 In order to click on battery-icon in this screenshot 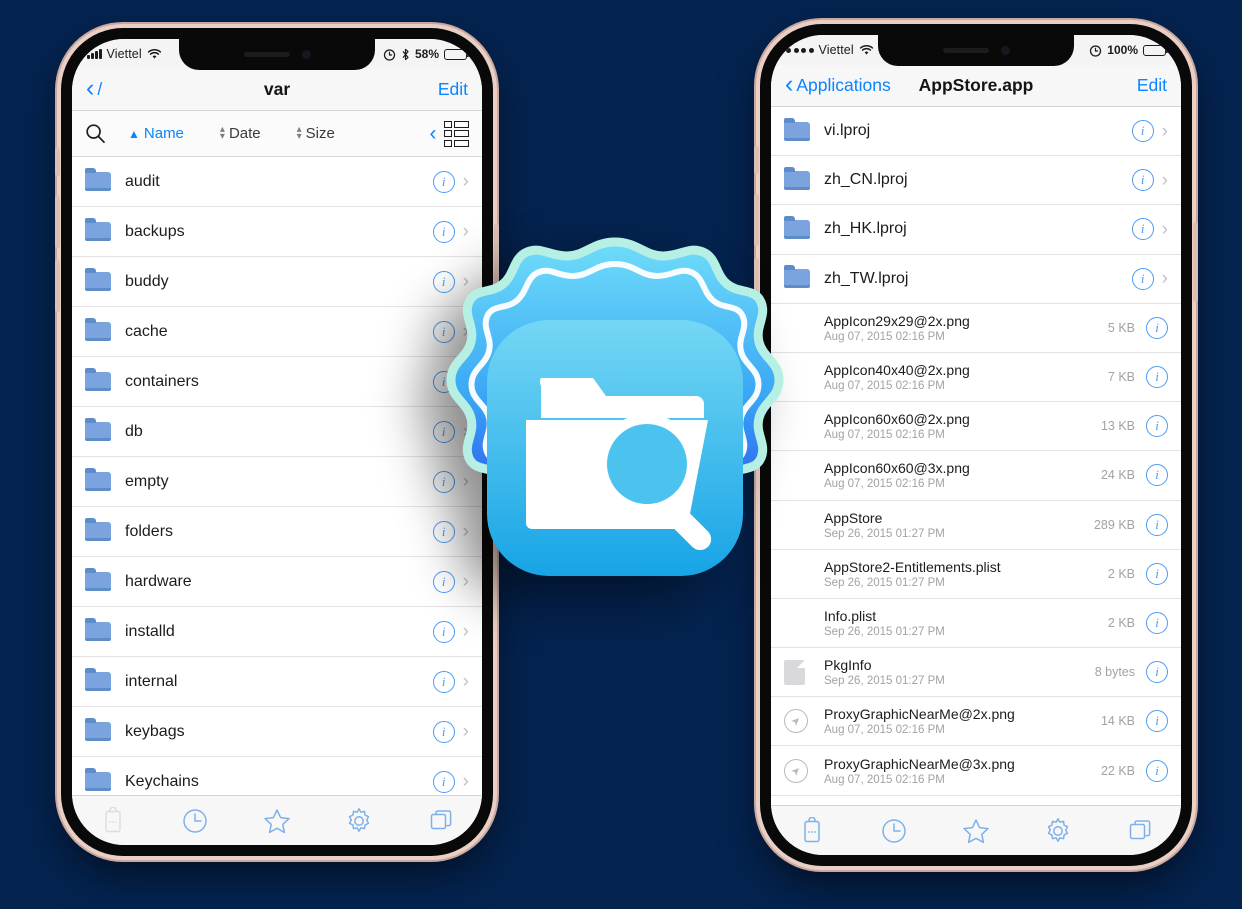, I will do `click(1156, 50)`.